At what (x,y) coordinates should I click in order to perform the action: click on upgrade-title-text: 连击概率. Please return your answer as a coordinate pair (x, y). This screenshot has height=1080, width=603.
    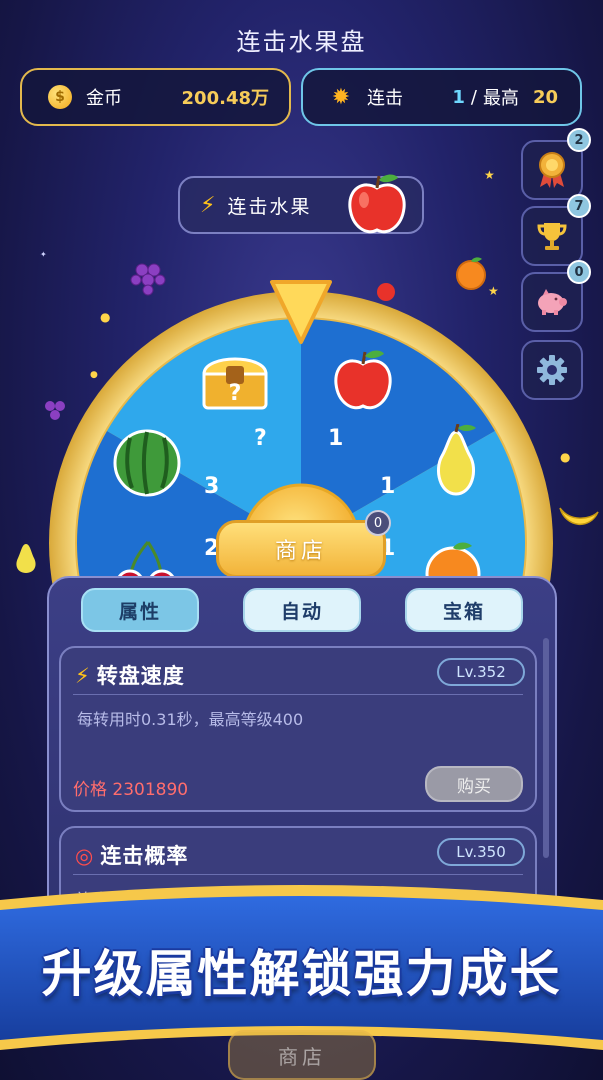
    Looking at the image, I should click on (144, 856).